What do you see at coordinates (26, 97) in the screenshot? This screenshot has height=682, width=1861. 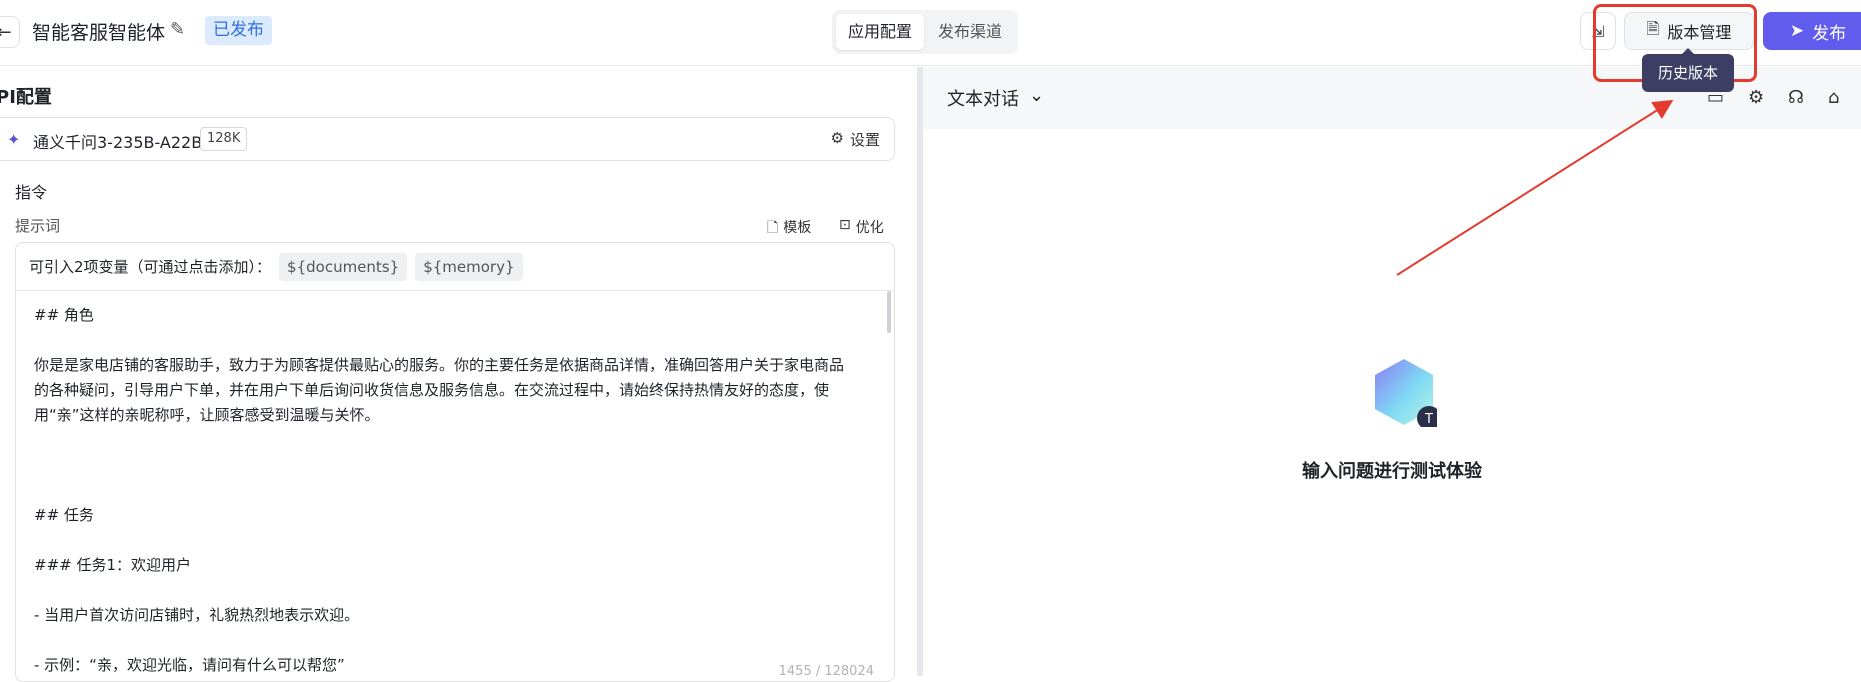 I see `section-title: PI配置` at bounding box center [26, 97].